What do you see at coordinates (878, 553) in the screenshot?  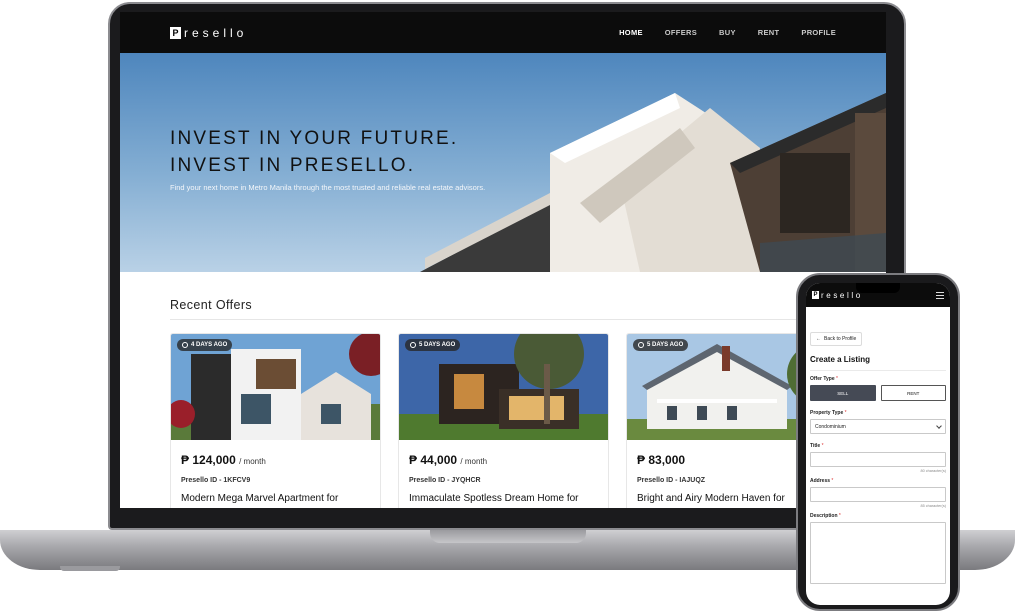 I see `description-textarea` at bounding box center [878, 553].